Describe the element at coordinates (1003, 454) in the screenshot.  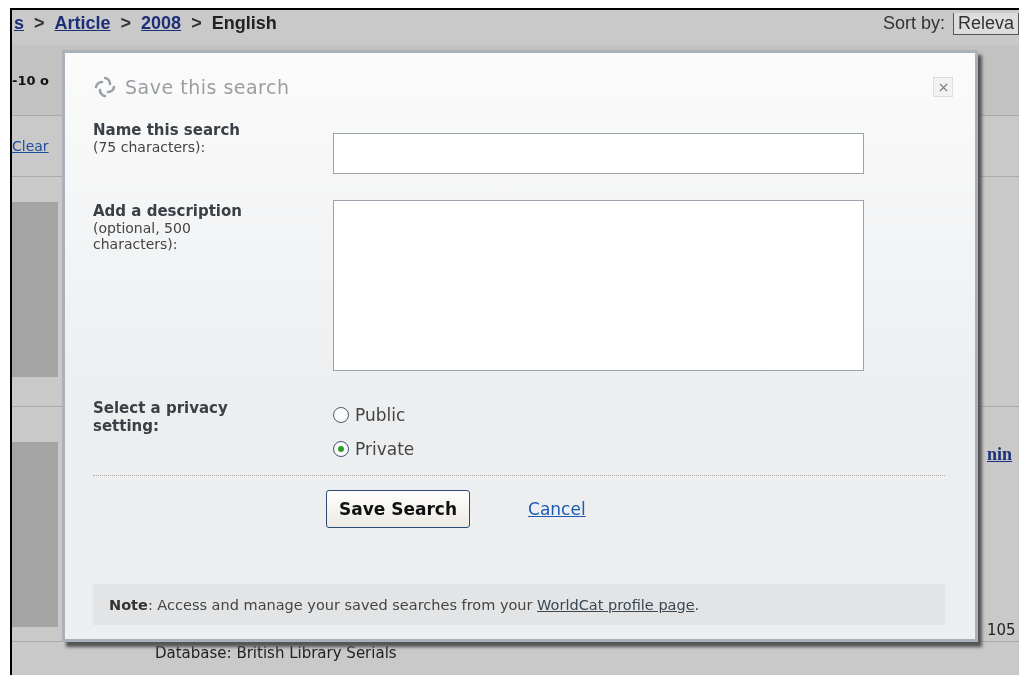
I see `result-title-link: nin` at that location.